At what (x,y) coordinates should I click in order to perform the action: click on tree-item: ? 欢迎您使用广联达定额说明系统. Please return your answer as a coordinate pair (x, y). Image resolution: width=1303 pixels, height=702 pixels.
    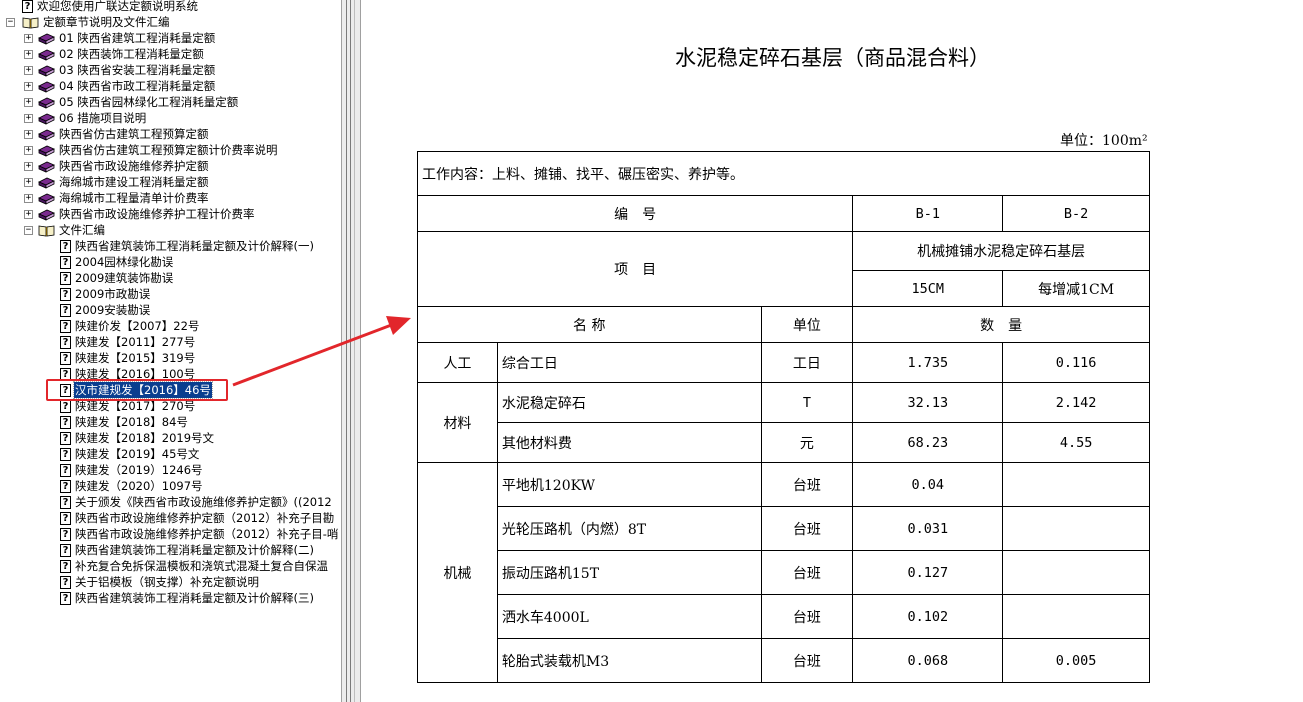
    Looking at the image, I should click on (110, 7).